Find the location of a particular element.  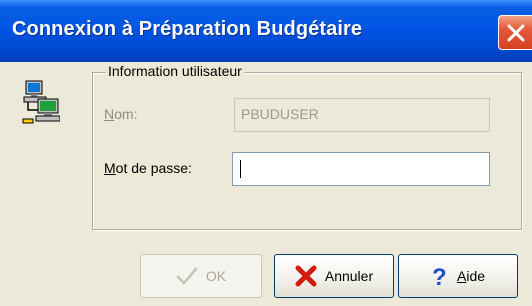

close-button is located at coordinates (515, 32).